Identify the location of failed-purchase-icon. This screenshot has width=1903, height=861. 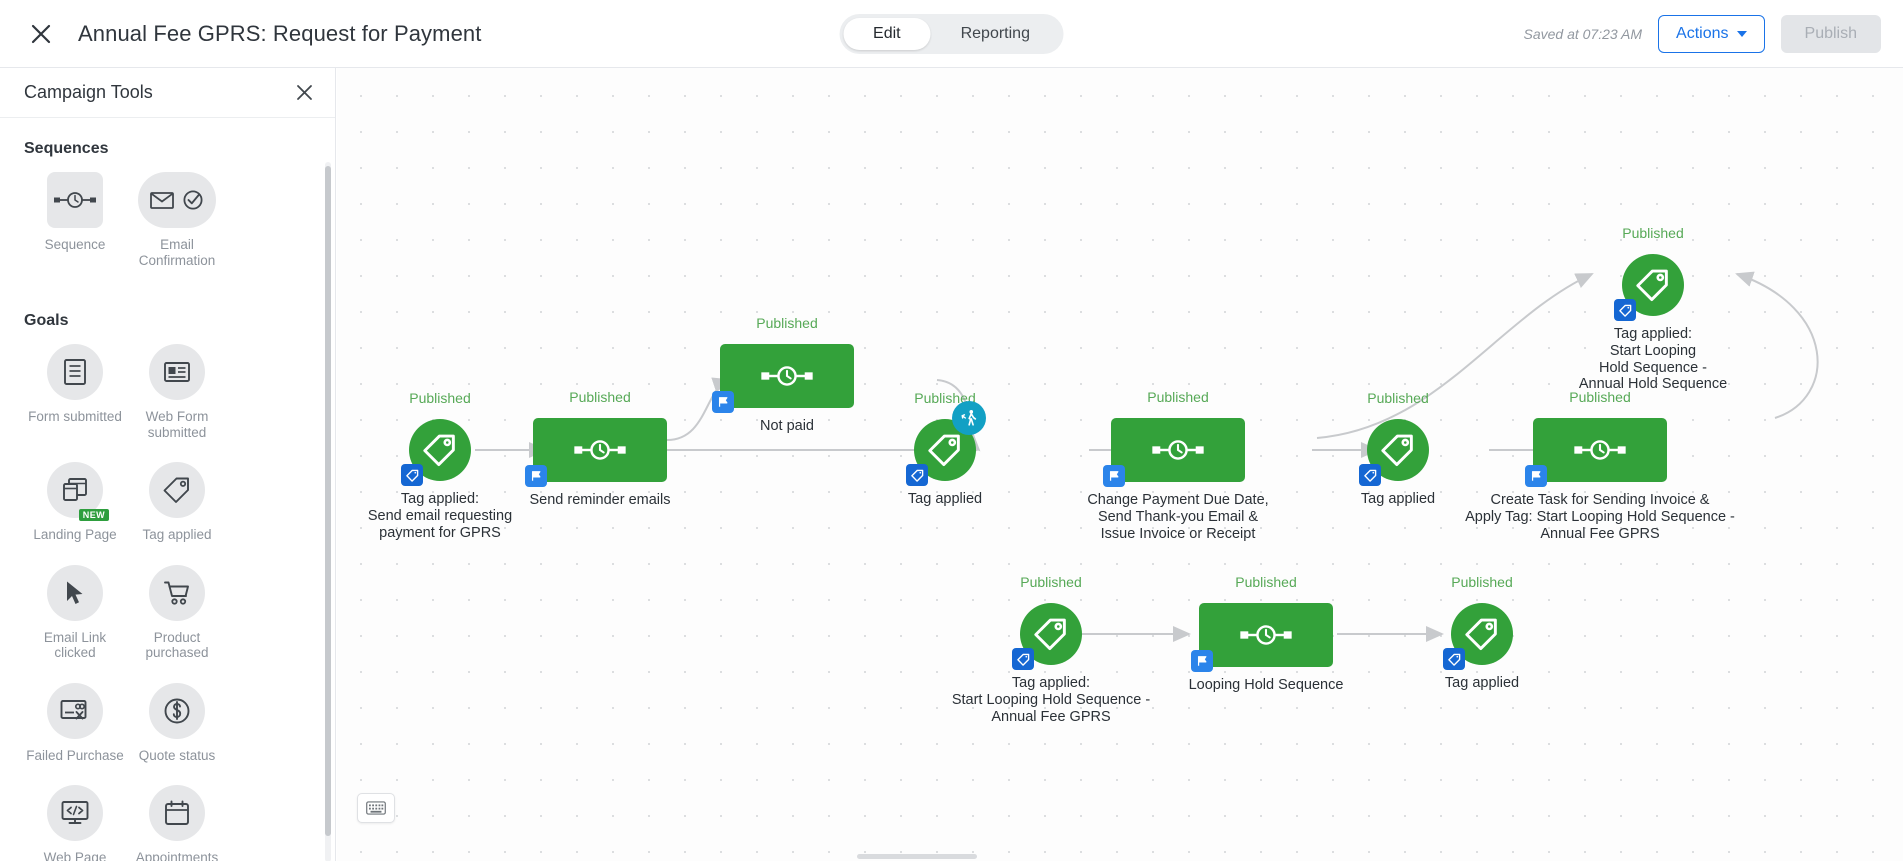
(75, 710).